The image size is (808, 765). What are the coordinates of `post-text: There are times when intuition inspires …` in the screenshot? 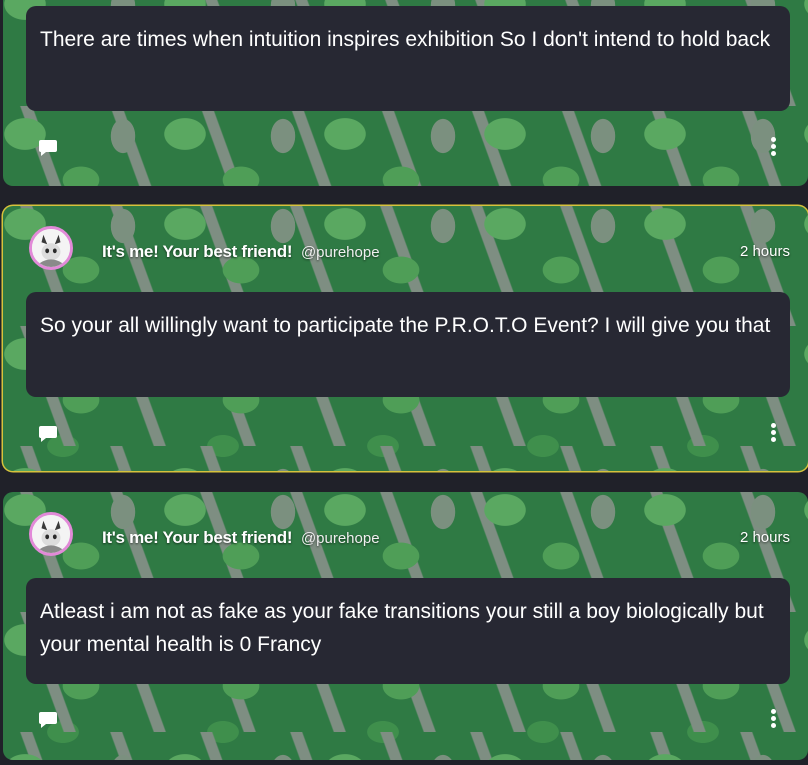 It's located at (405, 39).